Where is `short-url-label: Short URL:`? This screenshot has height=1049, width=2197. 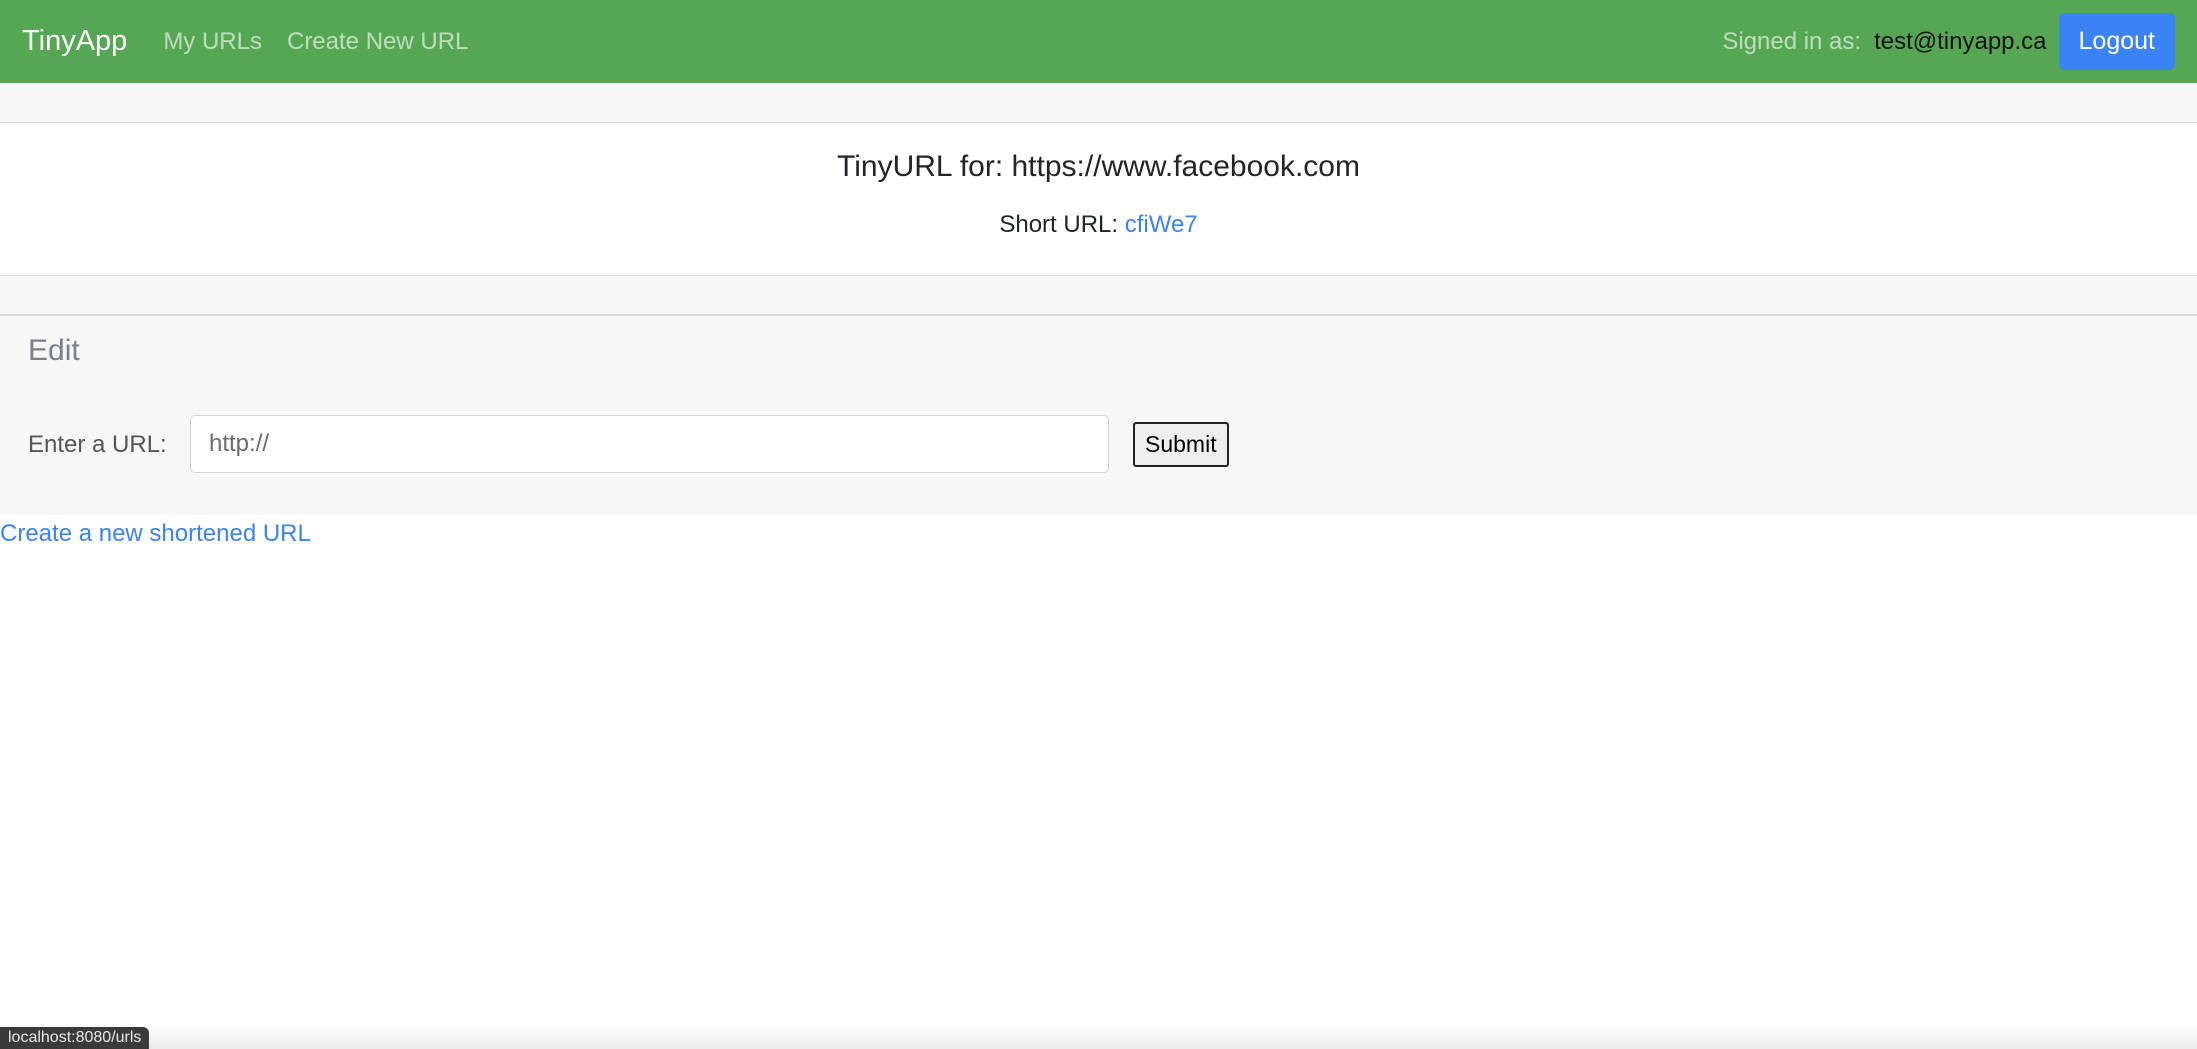
short-url-label: Short URL: is located at coordinates (1059, 224).